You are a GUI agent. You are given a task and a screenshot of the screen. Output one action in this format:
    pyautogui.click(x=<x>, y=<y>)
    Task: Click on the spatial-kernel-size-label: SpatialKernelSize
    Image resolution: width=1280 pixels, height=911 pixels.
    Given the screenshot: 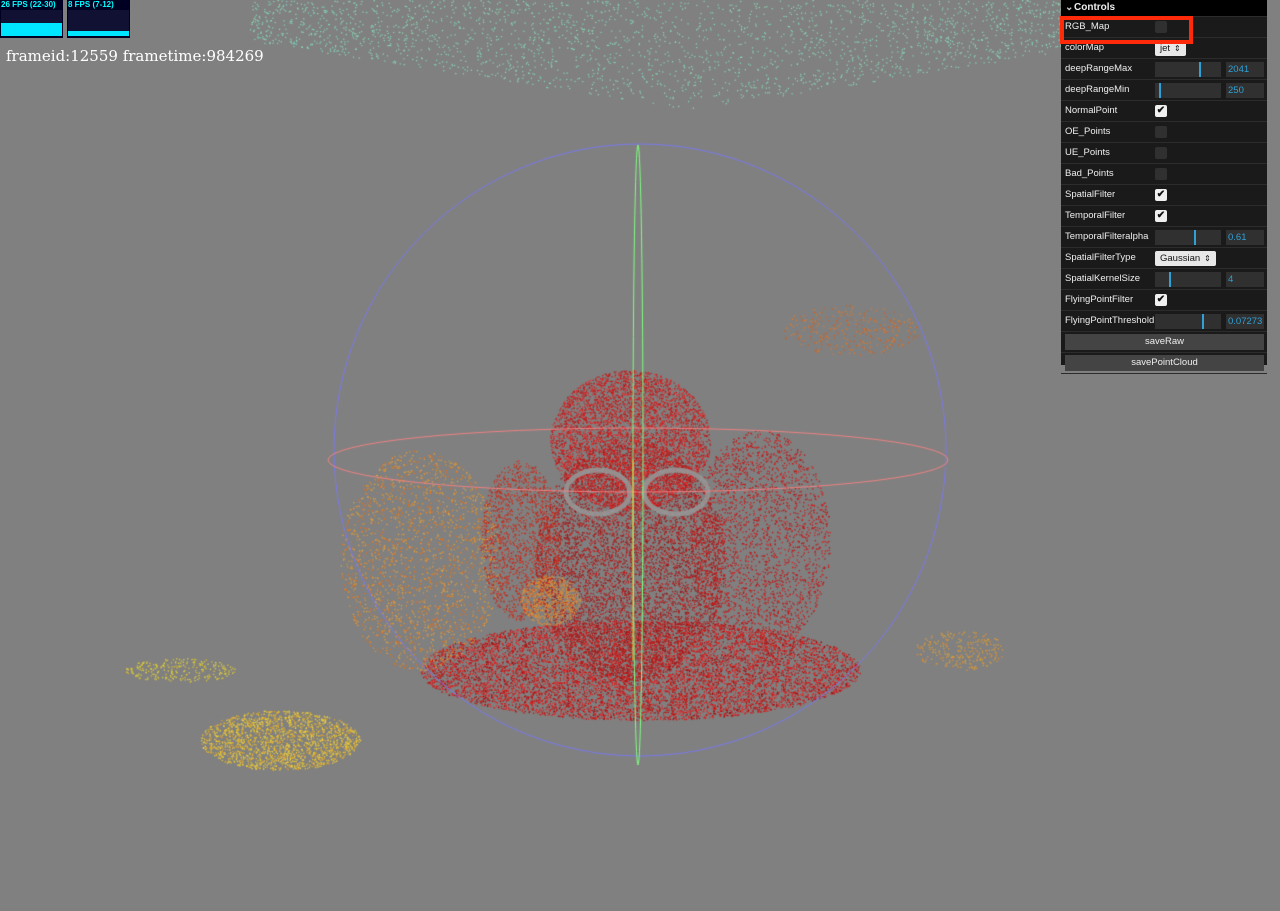 What is the action you would take?
    pyautogui.click(x=1102, y=278)
    